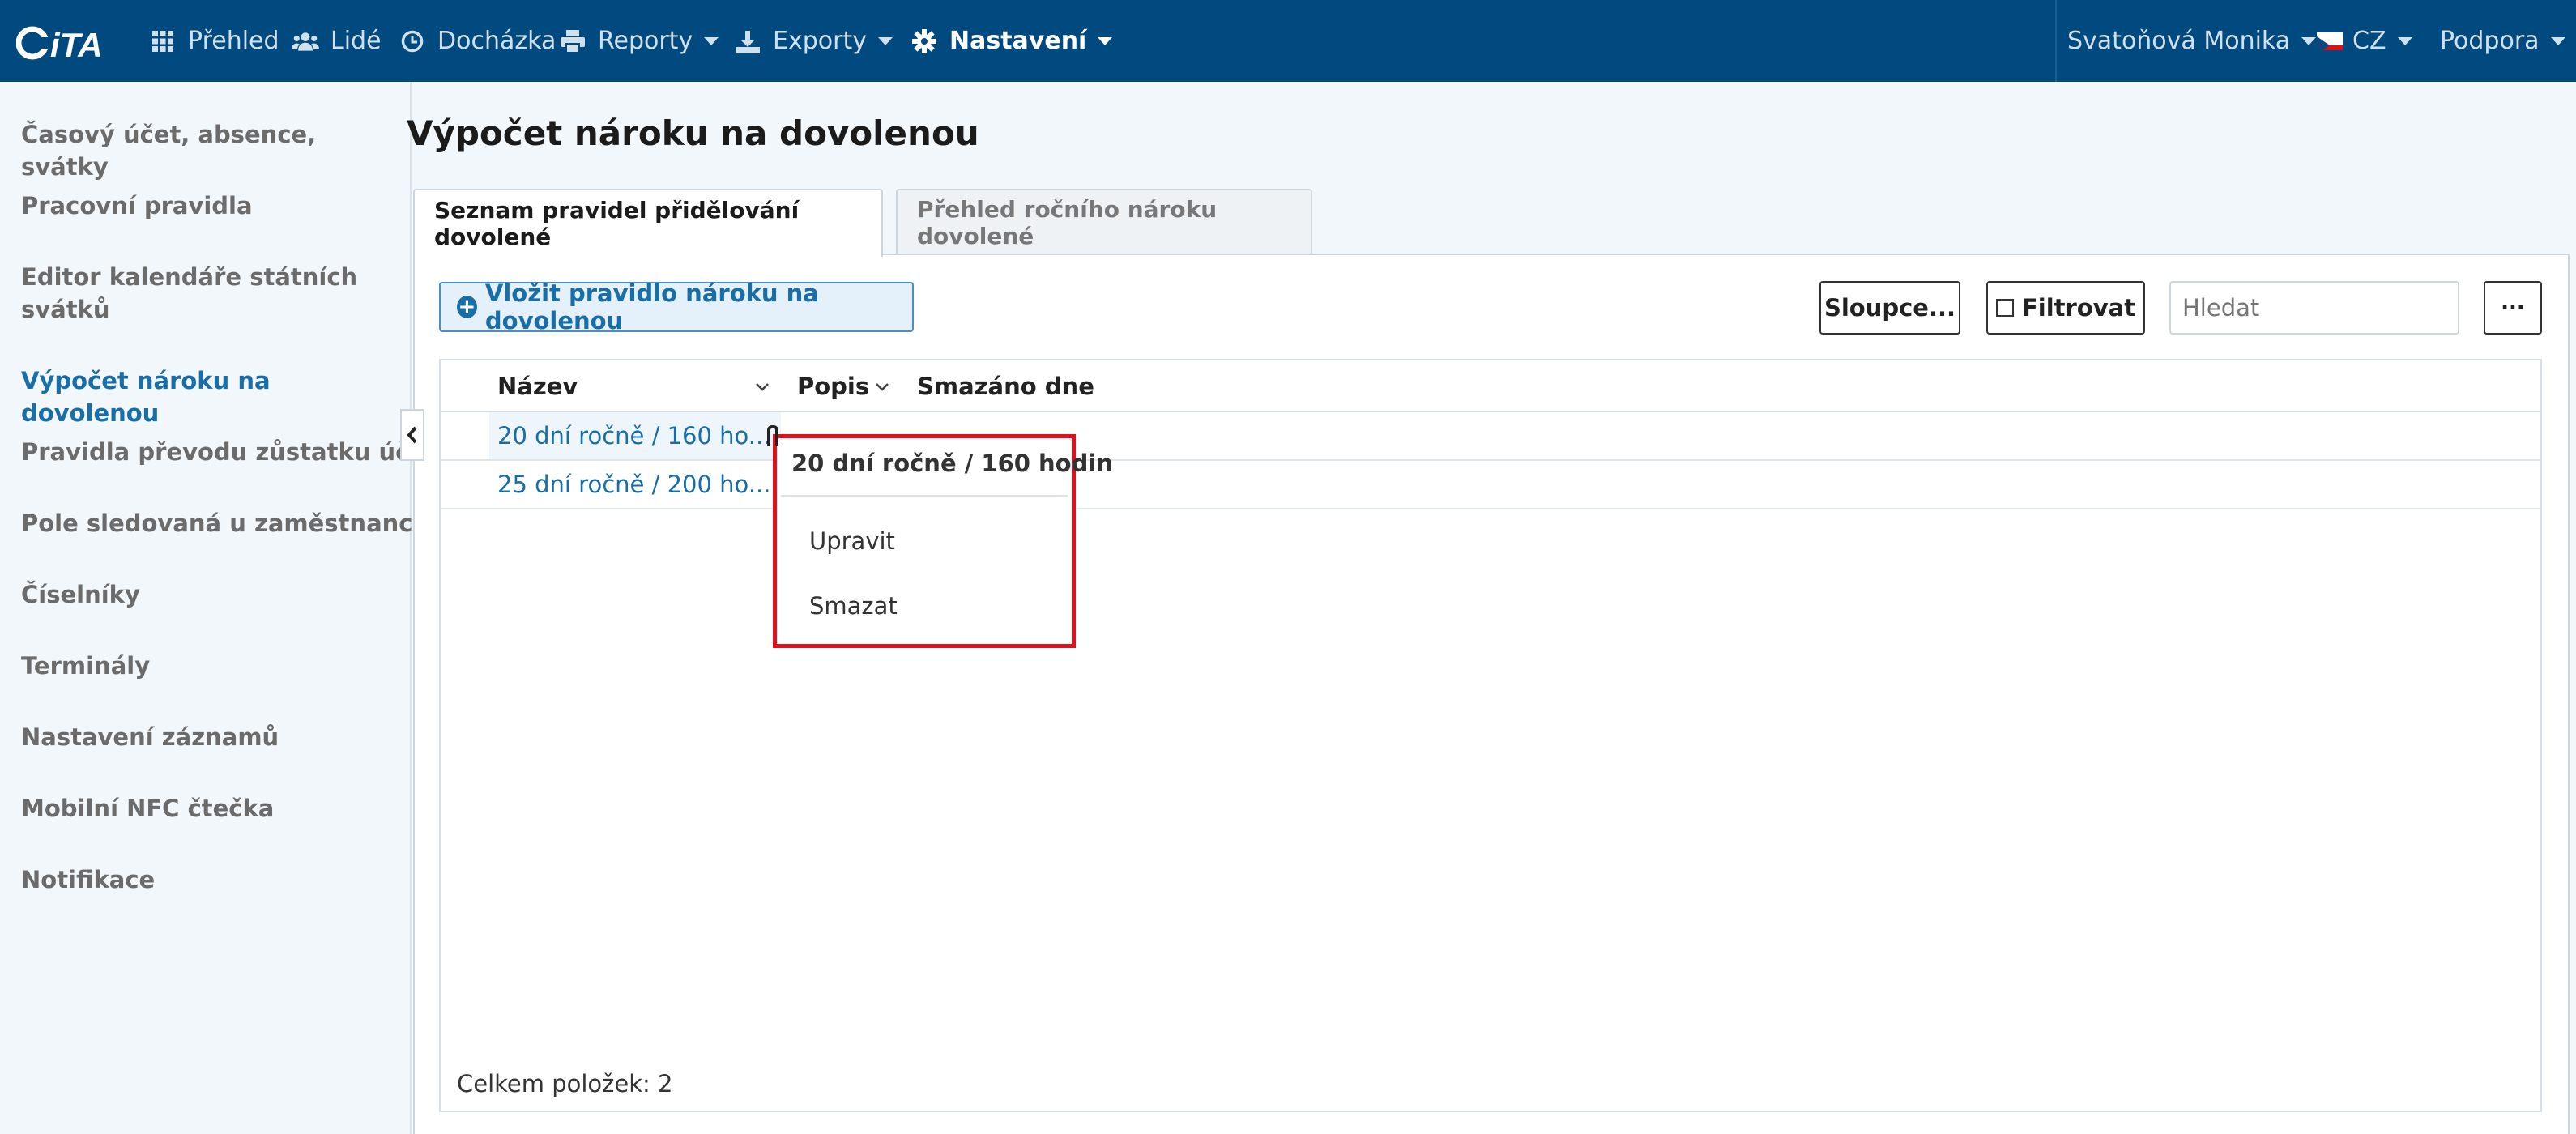  Describe the element at coordinates (2179, 41) in the screenshot. I see `user-name: Svatoňová Monika` at that location.